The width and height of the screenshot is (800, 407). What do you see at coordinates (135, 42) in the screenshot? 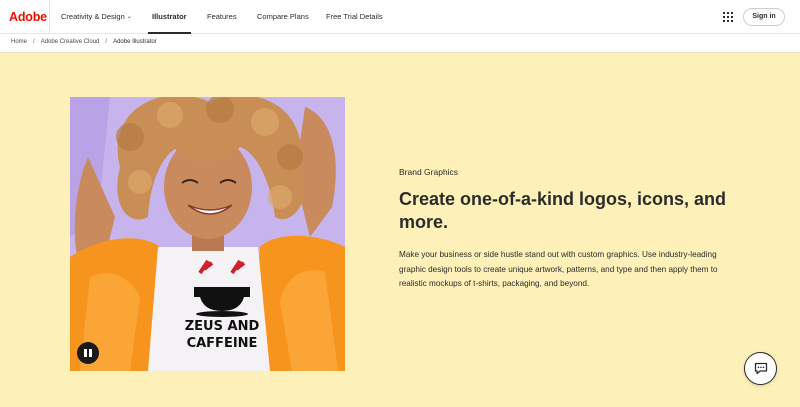
I see `breadcrumb-current: Adobe Illustrator` at bounding box center [135, 42].